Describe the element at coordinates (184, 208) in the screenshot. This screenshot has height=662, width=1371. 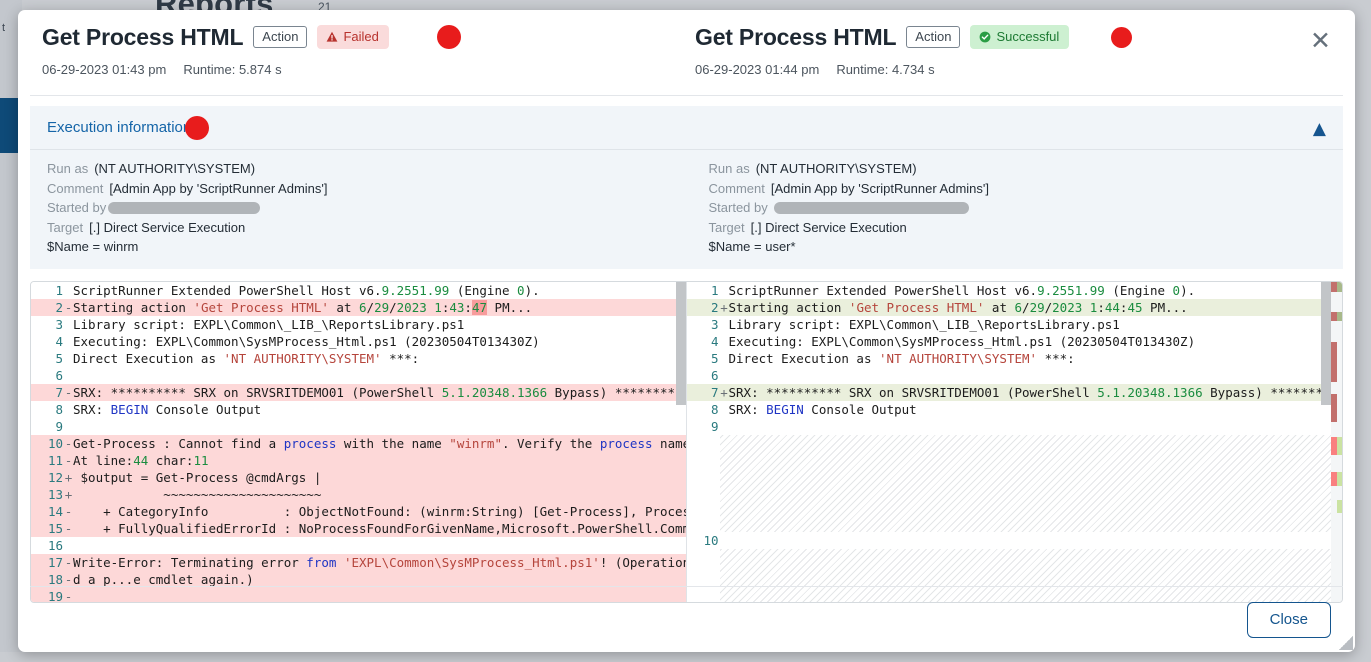
I see `started-by-redaction-left` at that location.